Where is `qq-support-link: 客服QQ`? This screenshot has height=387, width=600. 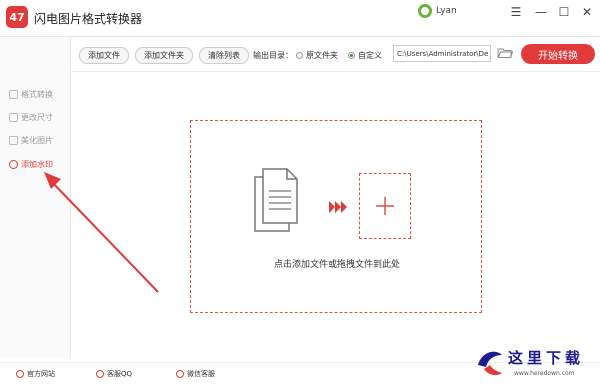 qq-support-link: 客服QQ is located at coordinates (114, 374).